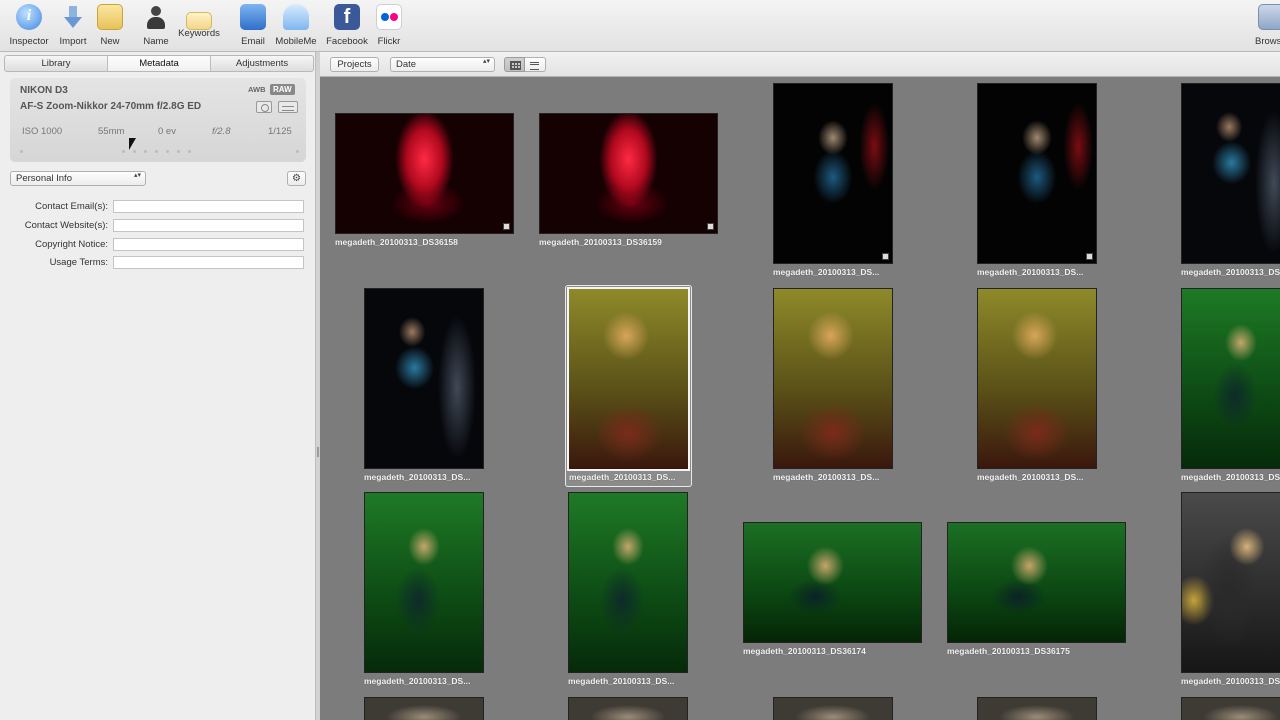 This screenshot has width=1280, height=720. What do you see at coordinates (29, 25) in the screenshot?
I see `inspector-button: Inspector` at bounding box center [29, 25].